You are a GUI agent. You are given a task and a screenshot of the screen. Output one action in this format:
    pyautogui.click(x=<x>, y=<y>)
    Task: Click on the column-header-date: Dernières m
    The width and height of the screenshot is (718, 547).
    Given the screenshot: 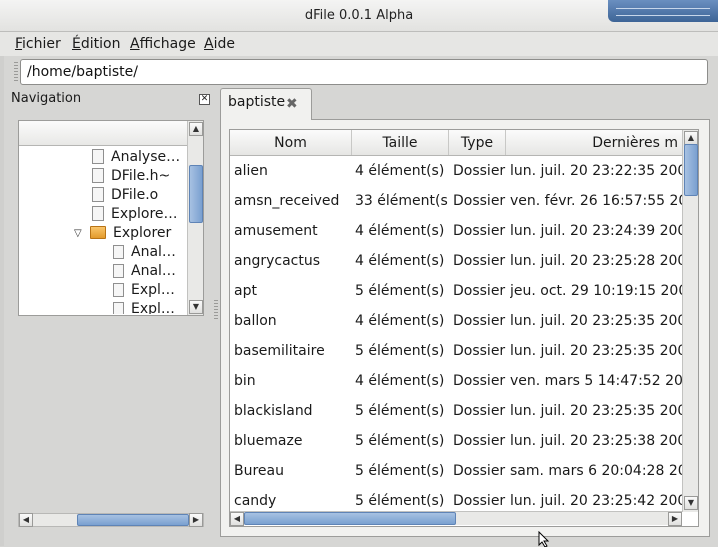 What is the action you would take?
    pyautogui.click(x=594, y=142)
    